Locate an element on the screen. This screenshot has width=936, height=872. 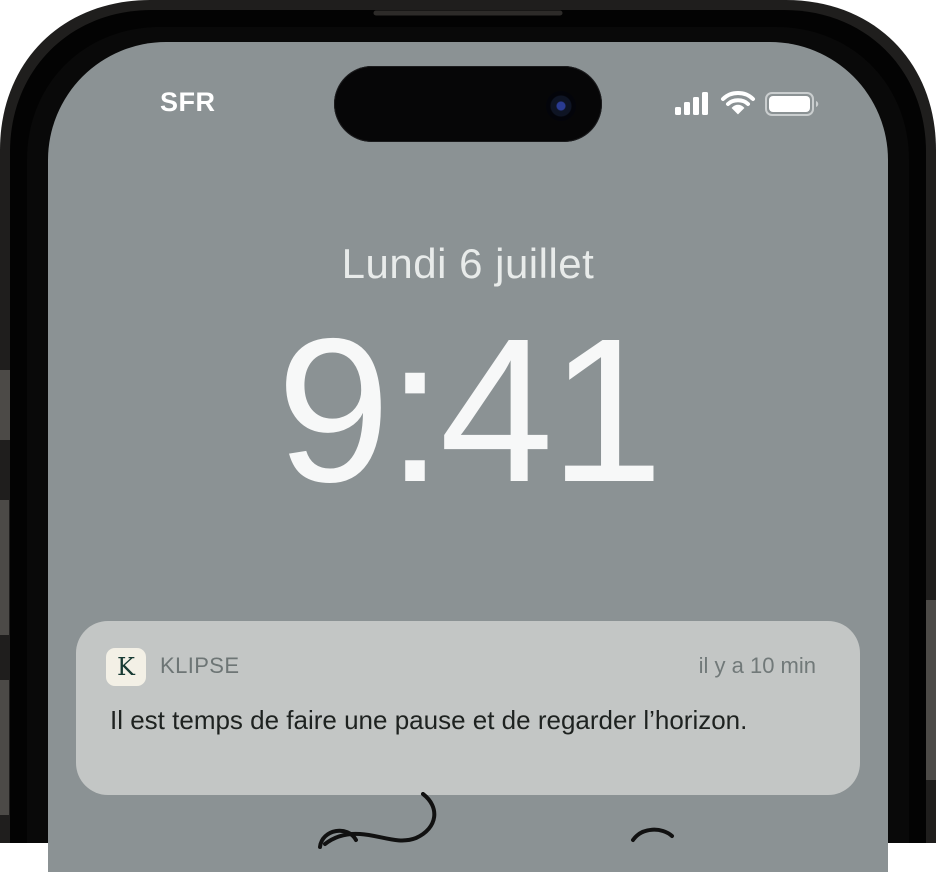
carrier-label: SFR is located at coordinates (188, 102).